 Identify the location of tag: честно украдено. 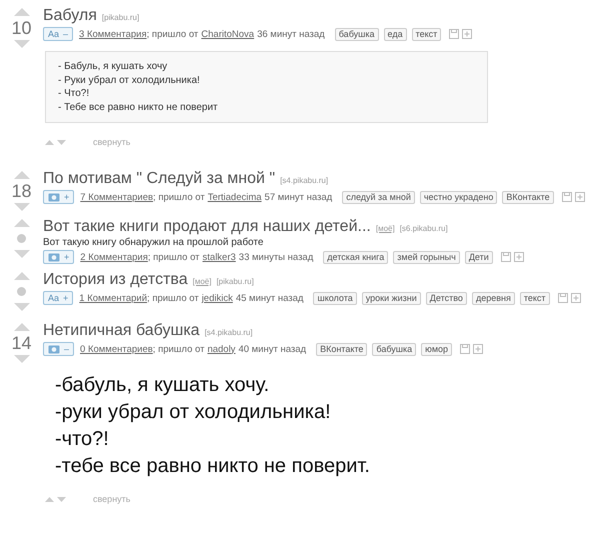
(459, 197).